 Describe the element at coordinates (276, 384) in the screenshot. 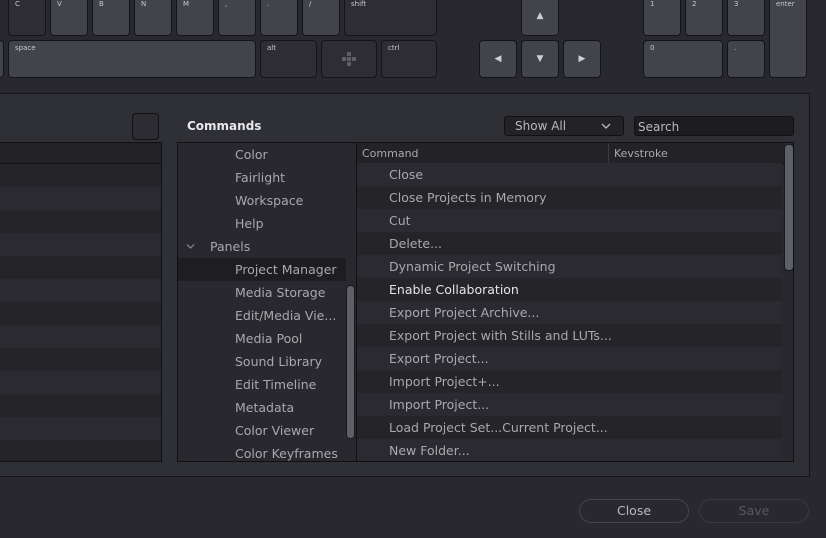

I see `tree-item-label: Edit Timeline` at that location.